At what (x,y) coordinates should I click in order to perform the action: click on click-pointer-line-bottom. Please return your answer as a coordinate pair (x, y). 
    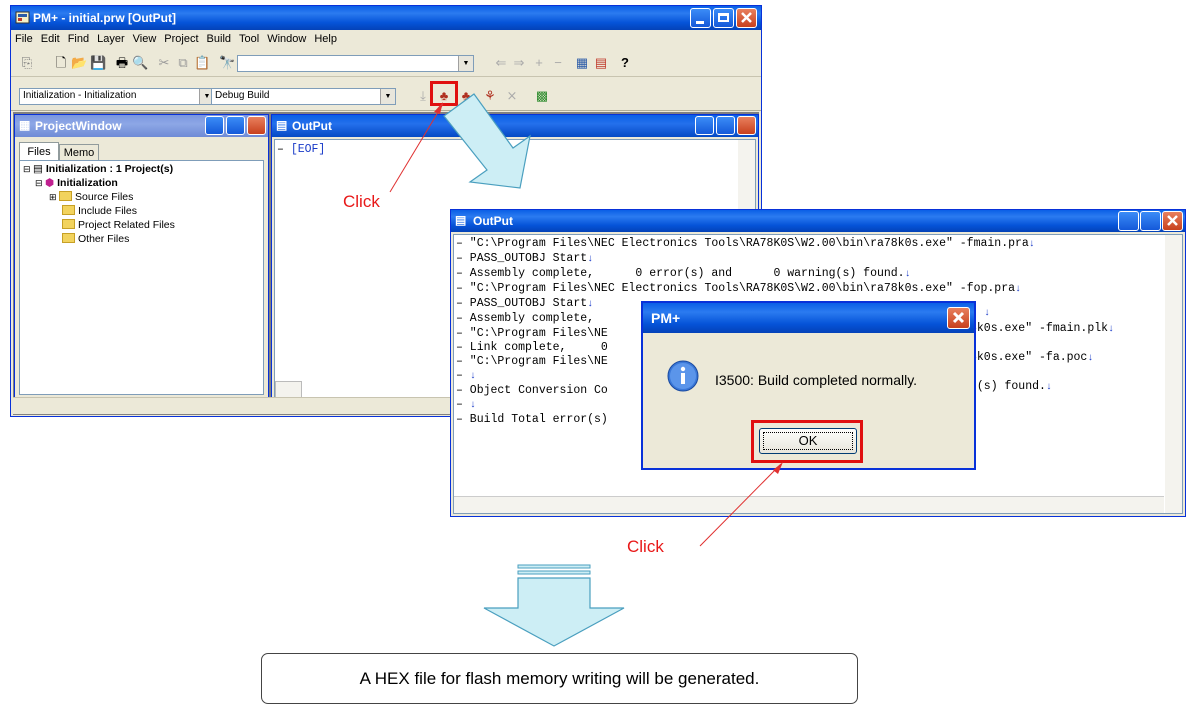
    Looking at the image, I should click on (740, 505).